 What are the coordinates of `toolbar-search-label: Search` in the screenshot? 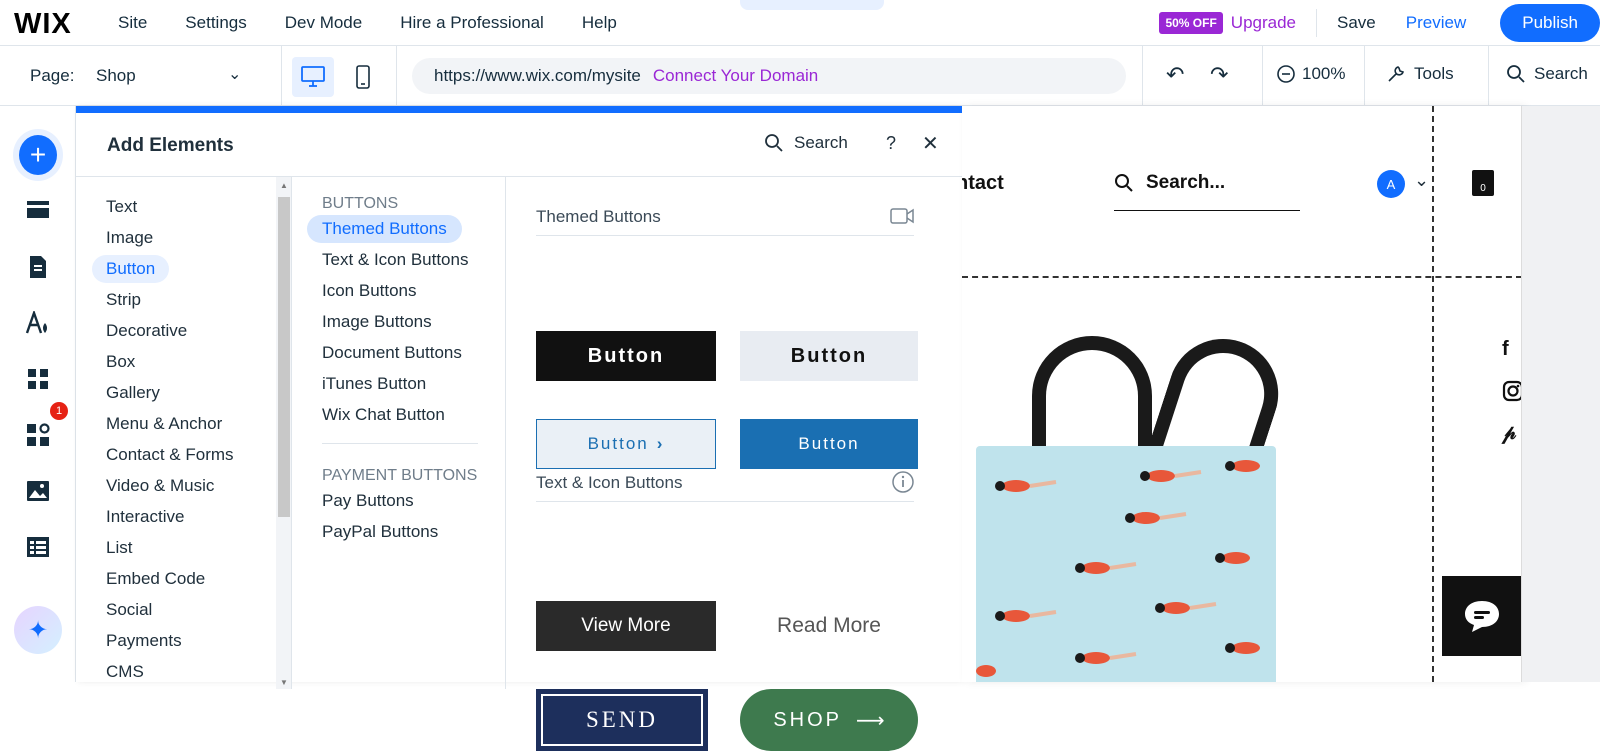 It's located at (1561, 73).